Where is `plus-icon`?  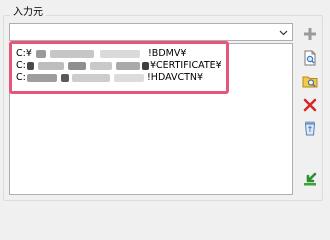 plus-icon is located at coordinates (310, 34).